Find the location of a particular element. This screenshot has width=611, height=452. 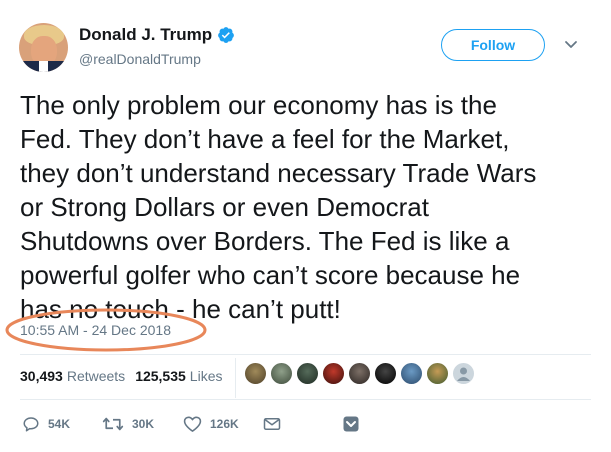

follow-button: Follow is located at coordinates (493, 45).